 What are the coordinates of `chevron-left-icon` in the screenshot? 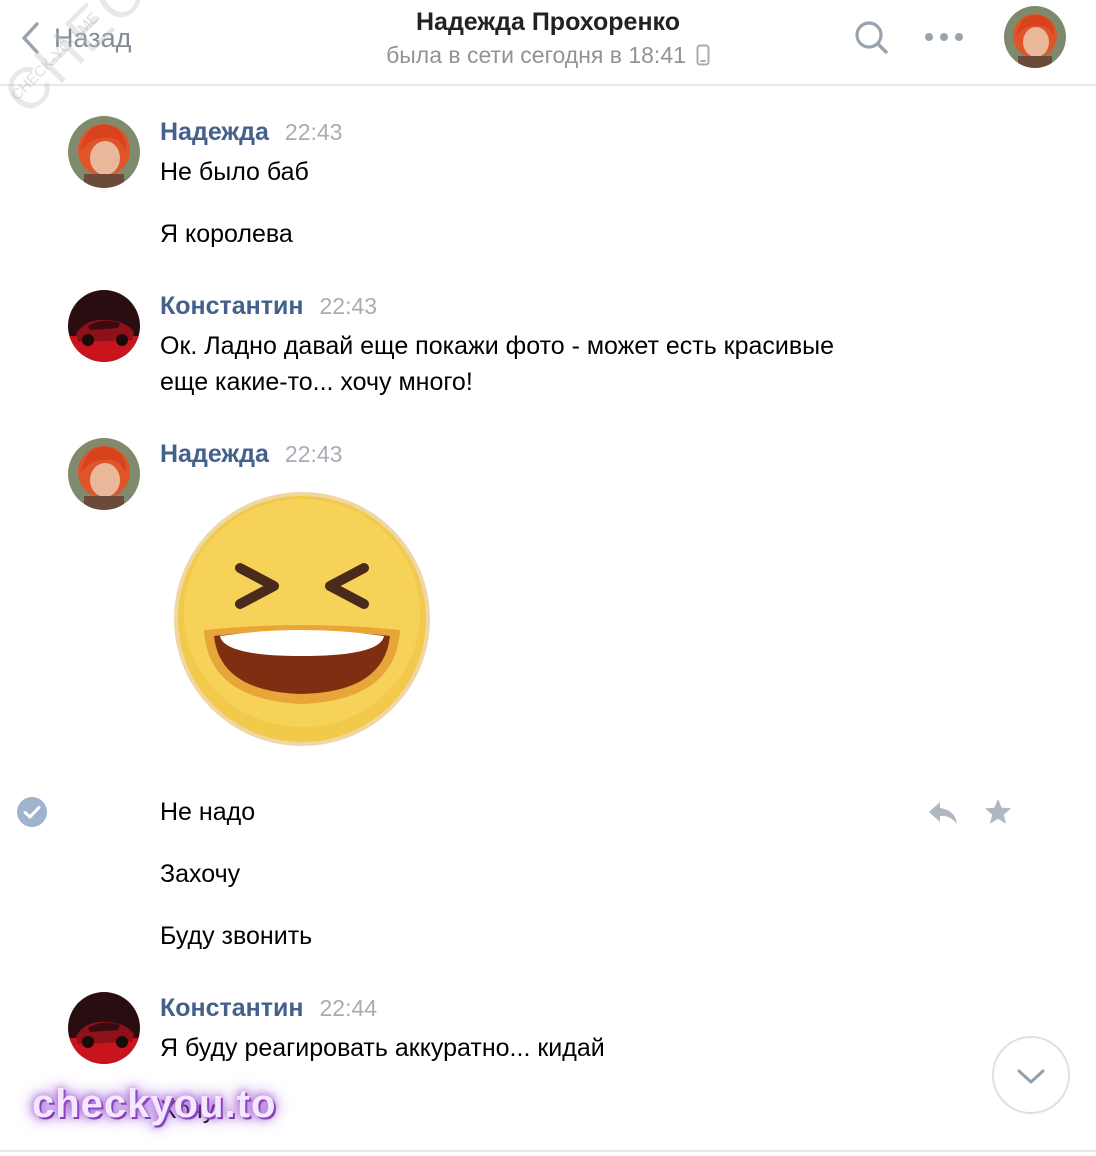 It's located at (30, 38).